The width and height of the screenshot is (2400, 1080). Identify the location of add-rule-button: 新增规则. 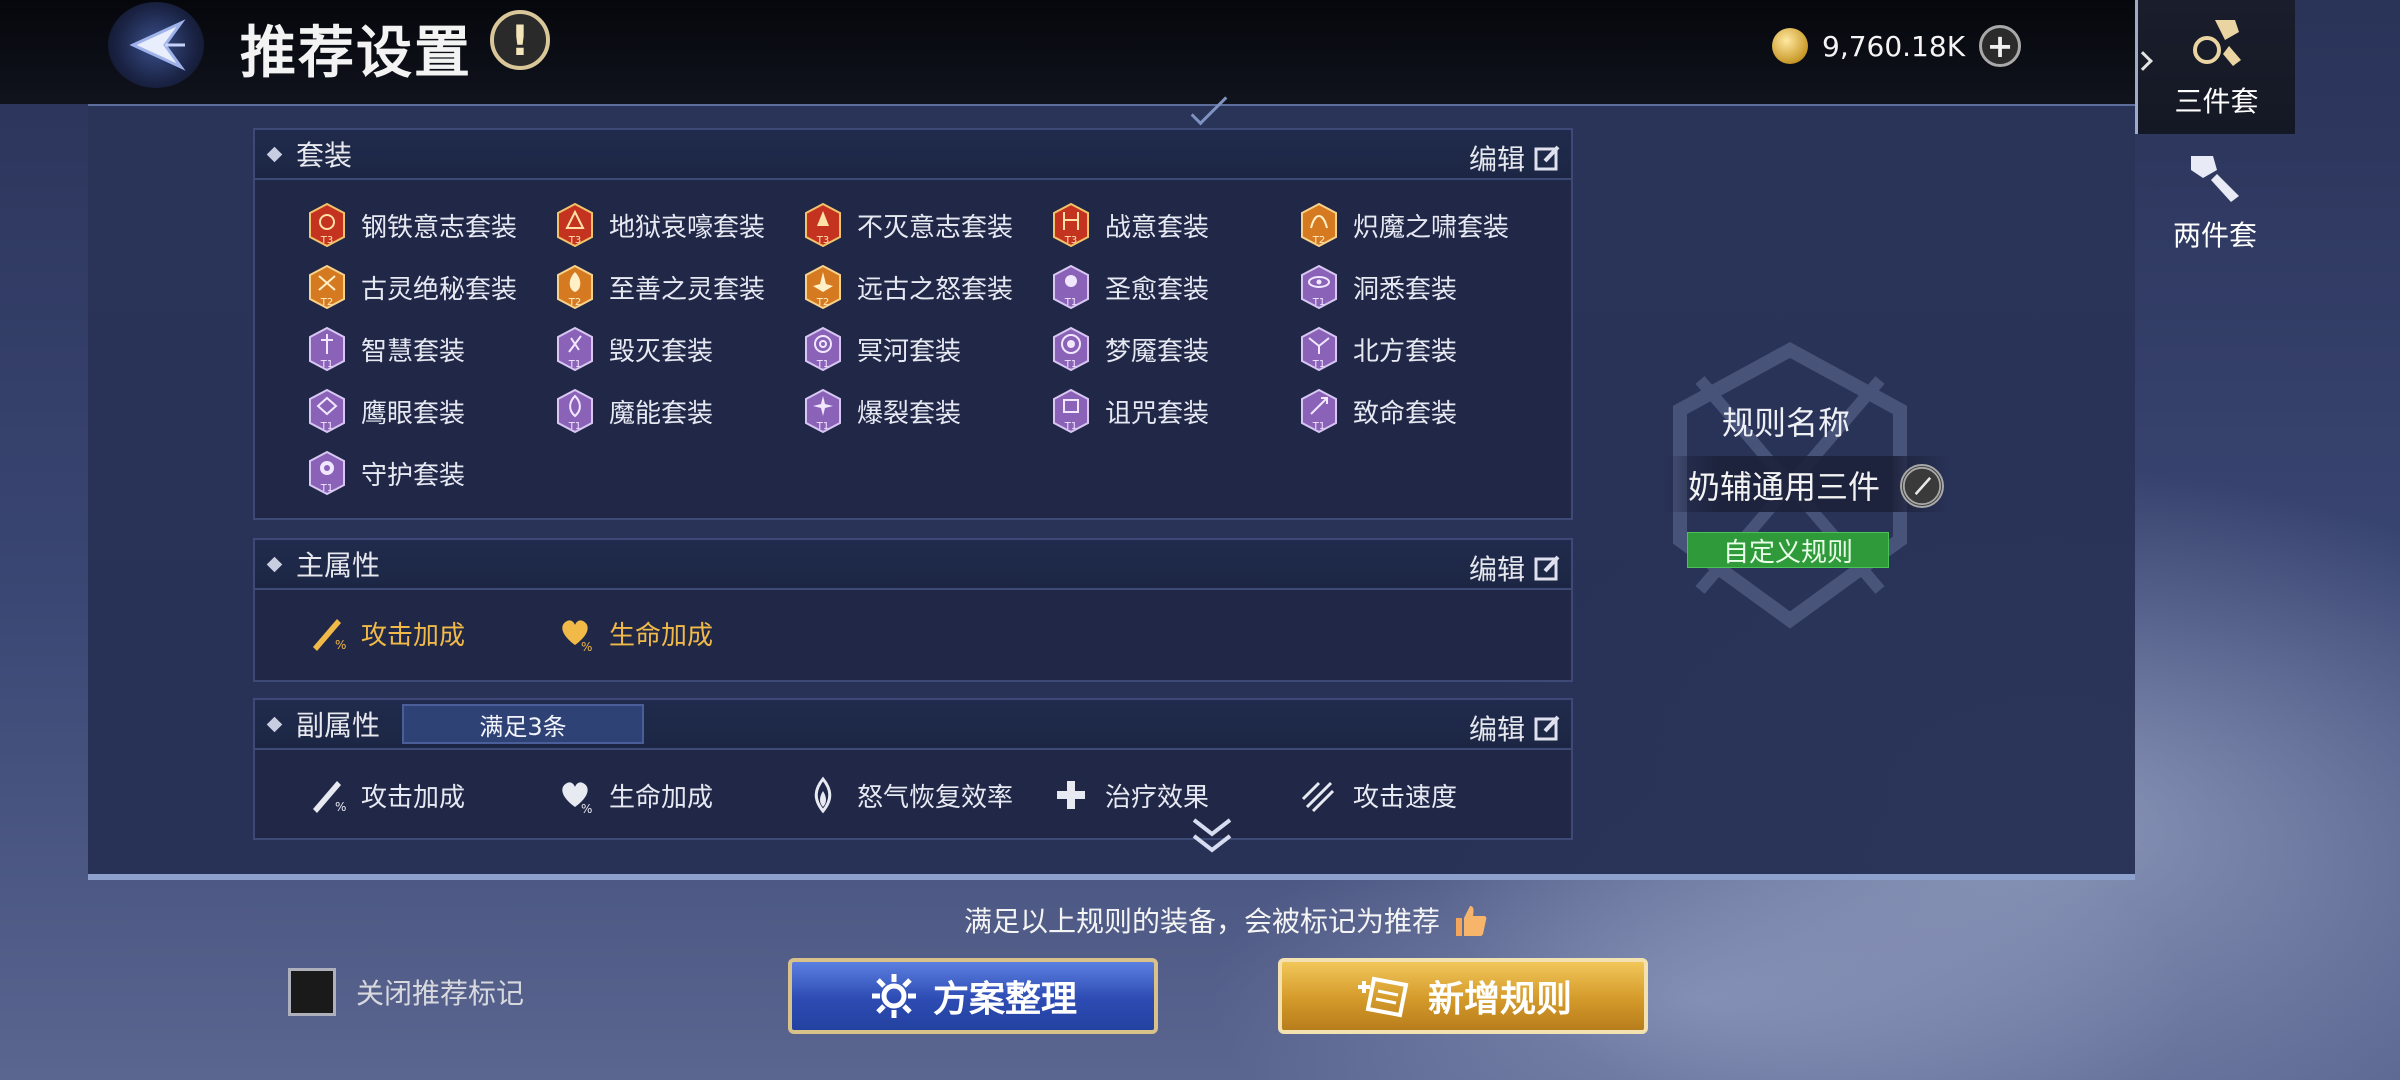
(1463, 996).